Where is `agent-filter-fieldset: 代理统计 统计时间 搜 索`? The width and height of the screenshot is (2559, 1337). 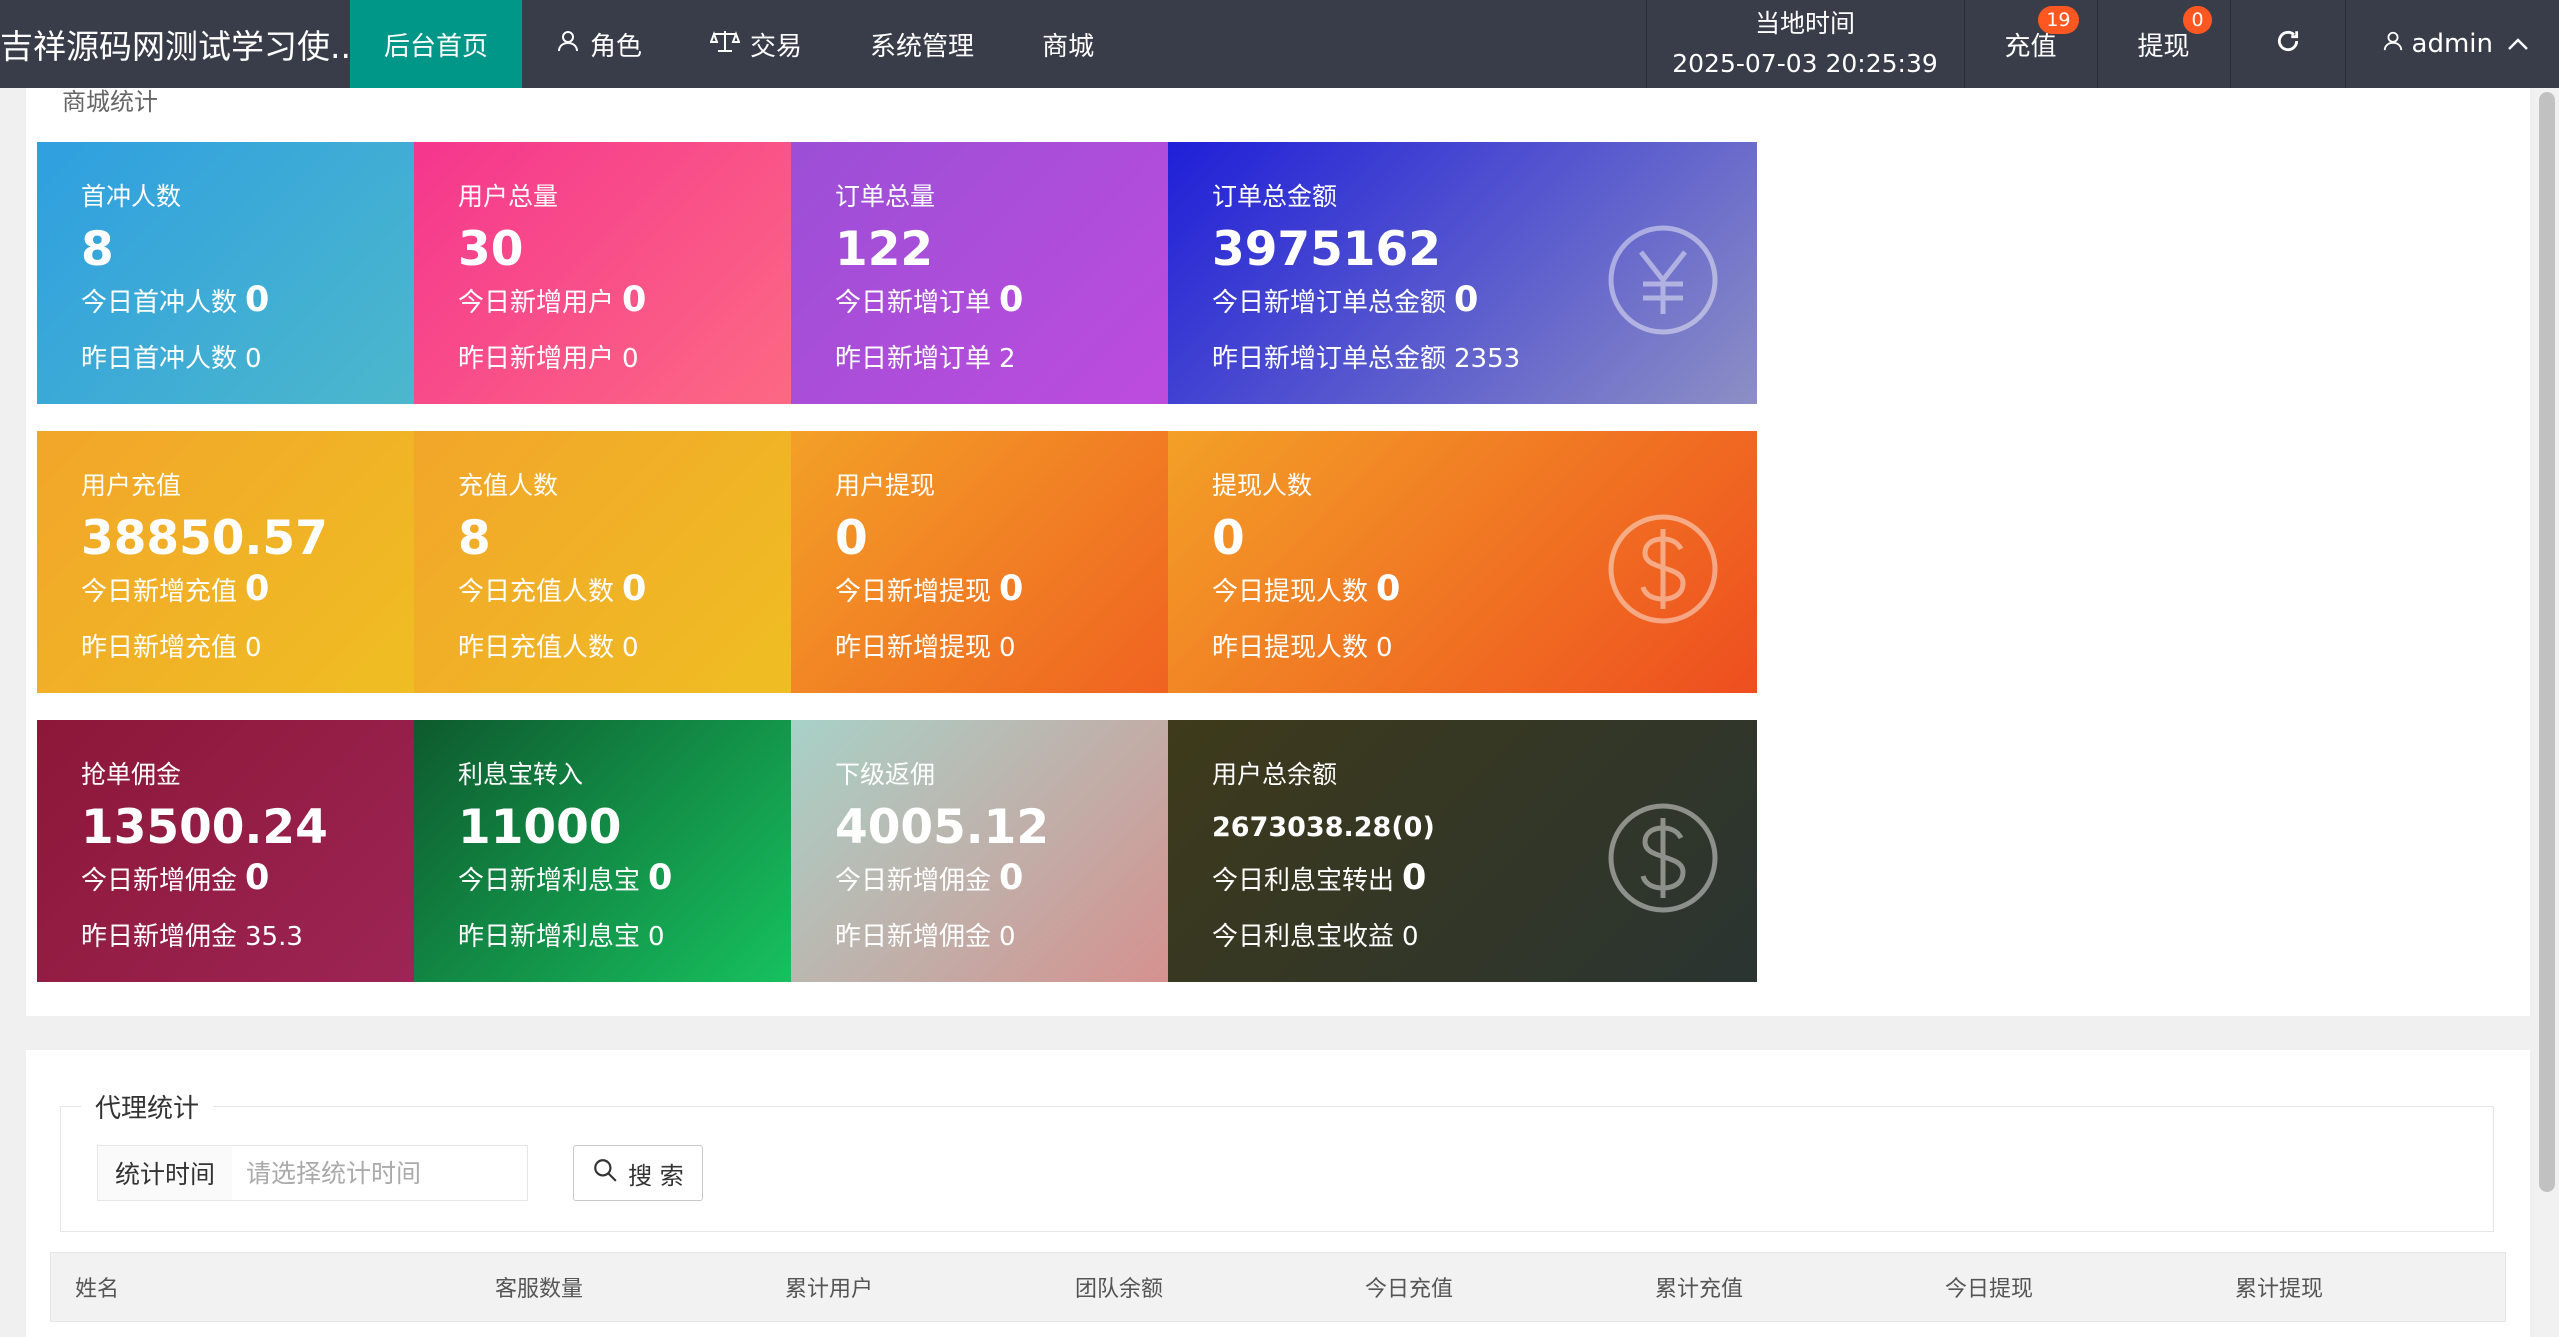 agent-filter-fieldset: 代理统计 统计时间 搜 索 is located at coordinates (1277, 1160).